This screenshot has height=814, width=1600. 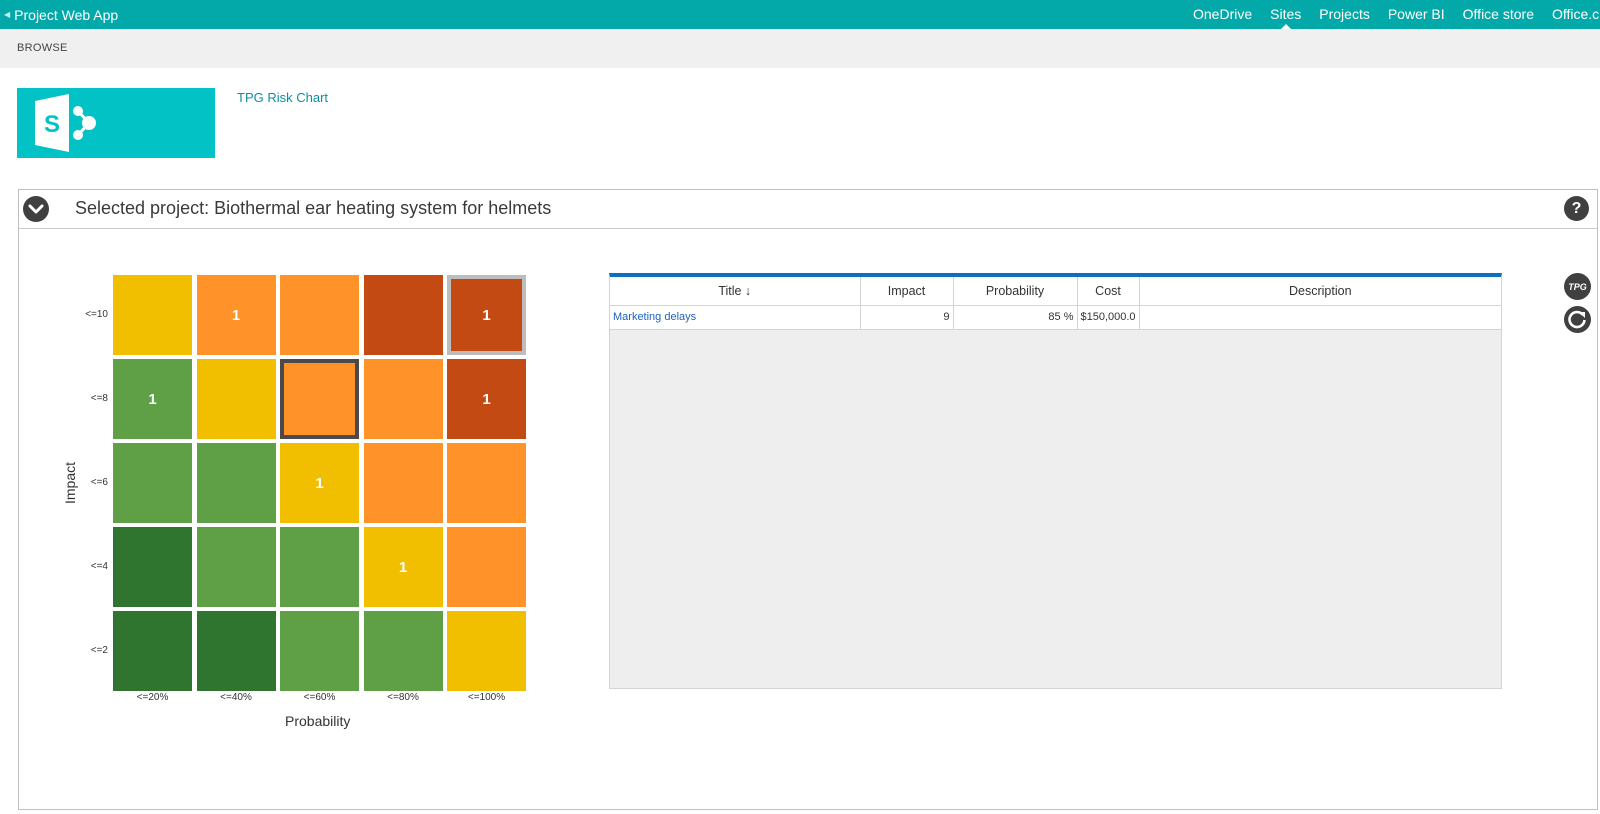 I want to click on ribbon: BROWSE, so click(x=800, y=48).